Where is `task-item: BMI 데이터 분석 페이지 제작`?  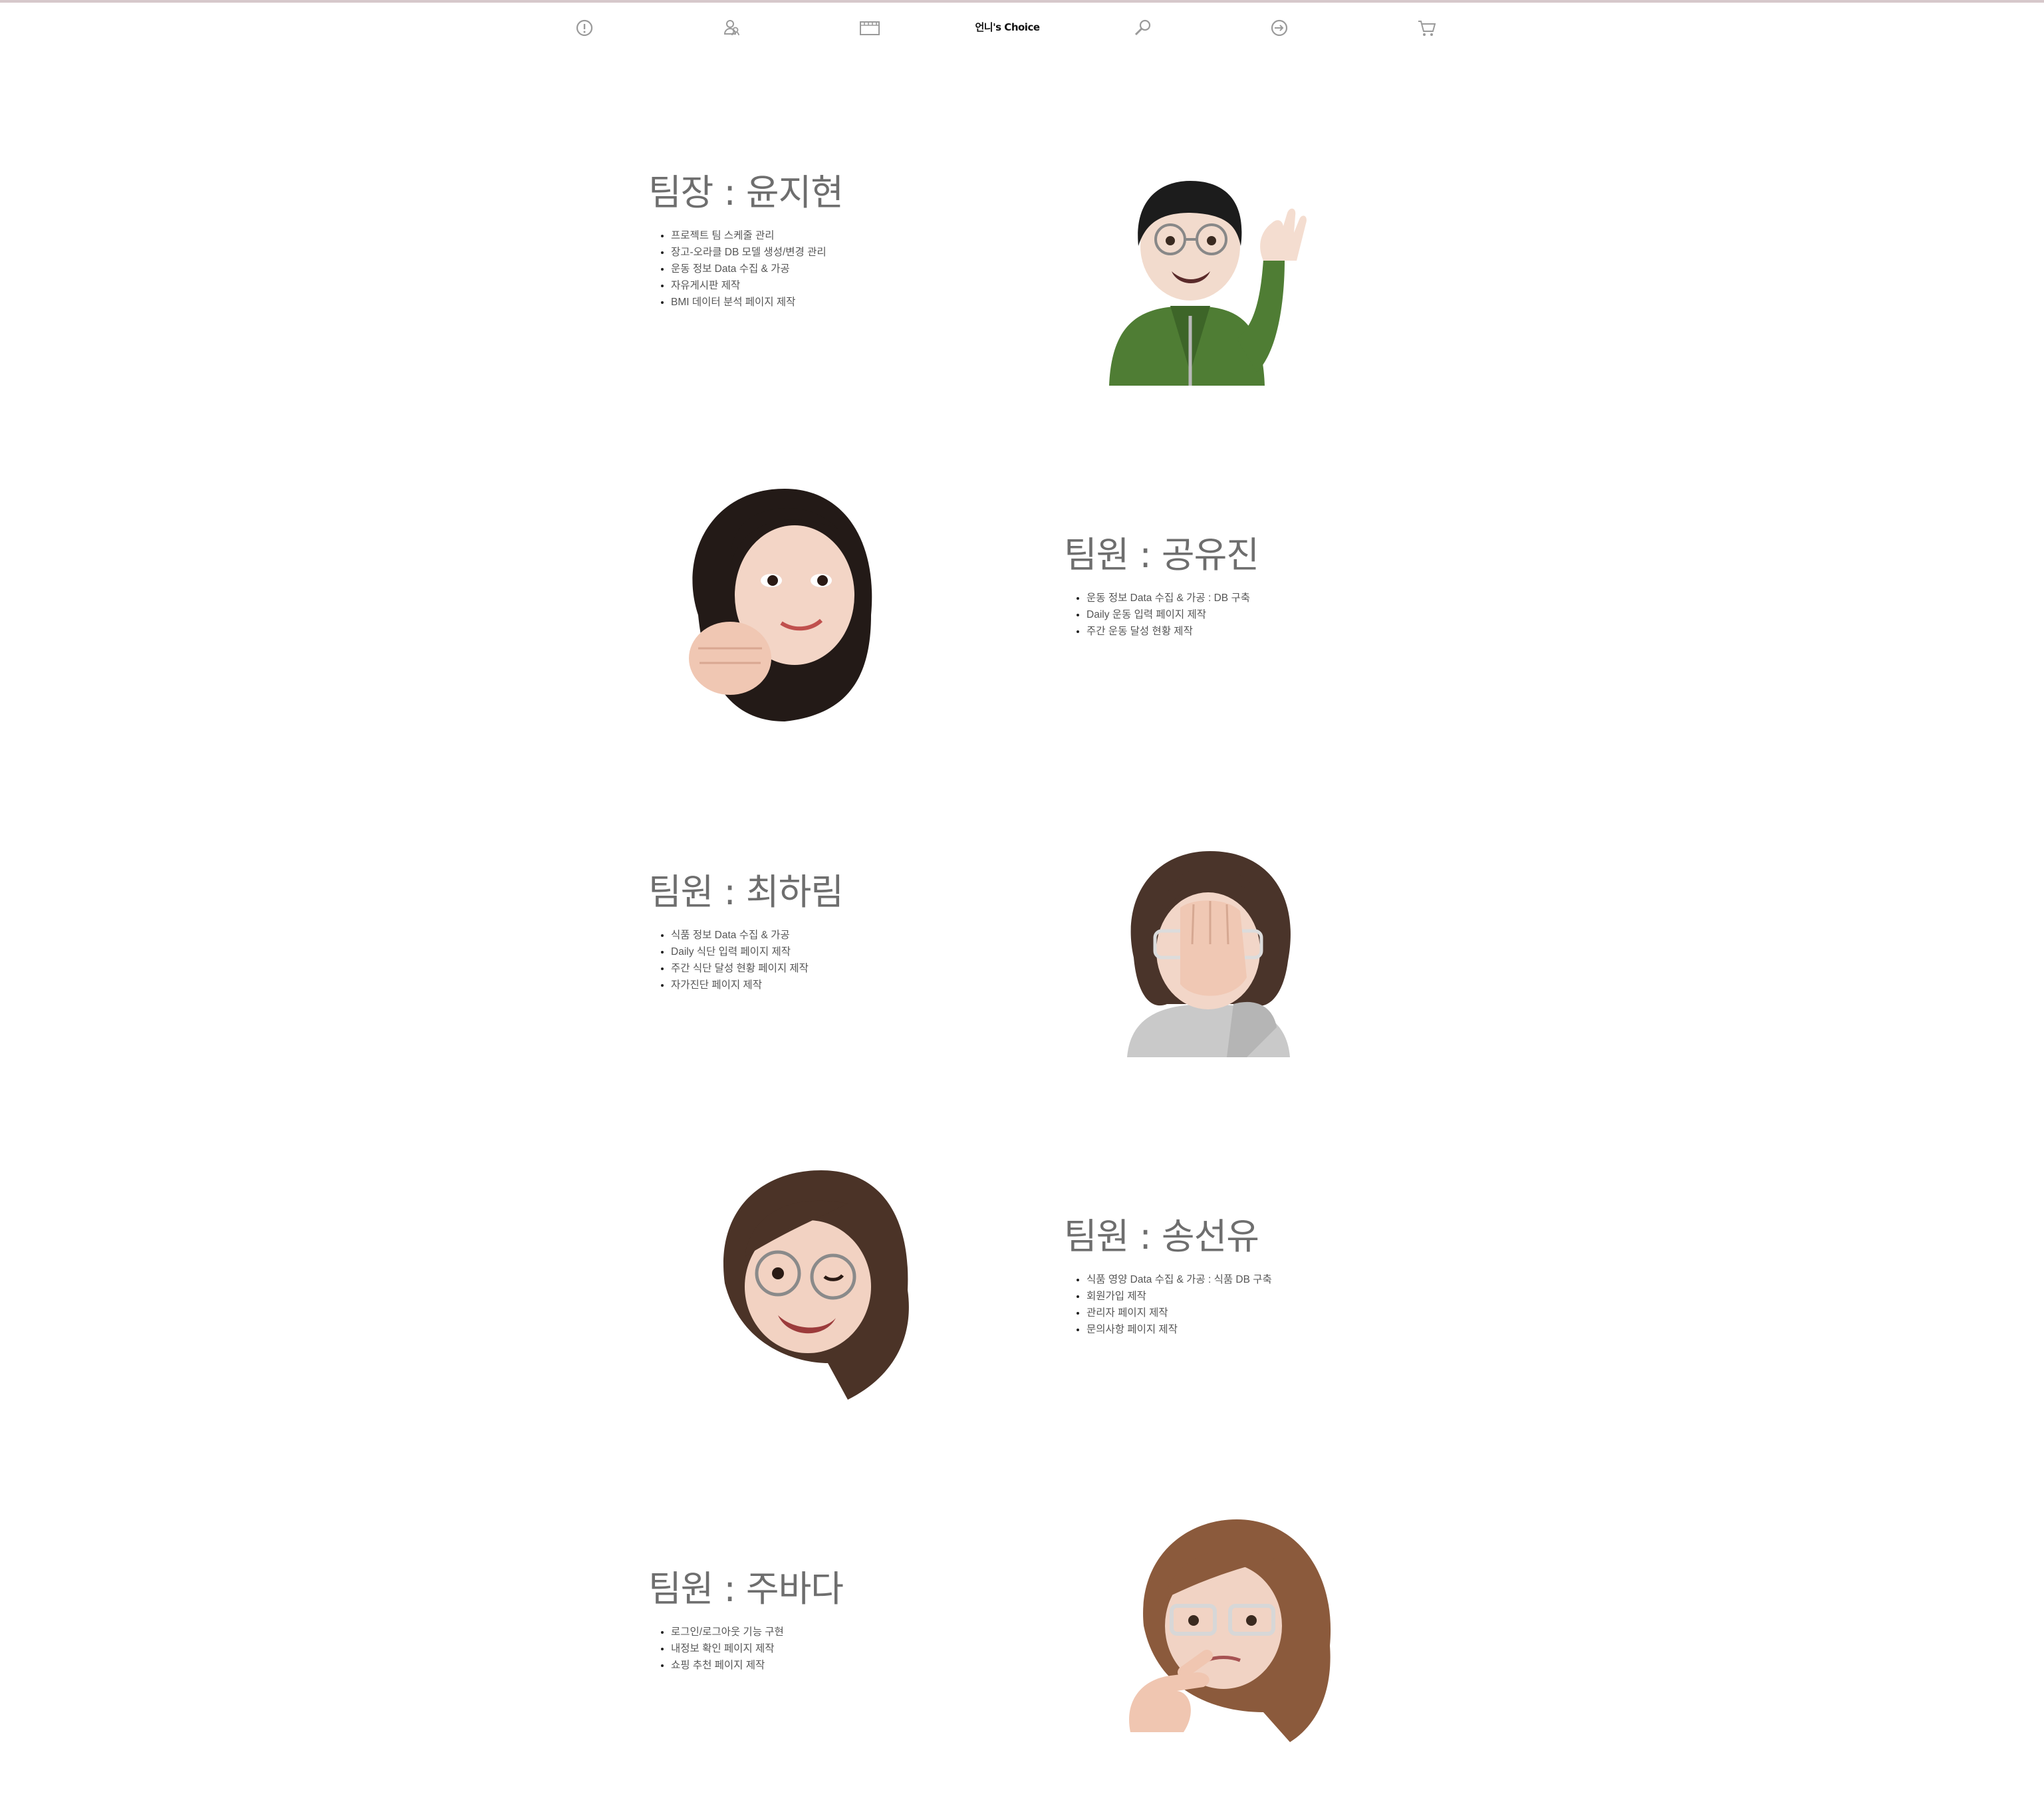
task-item: BMI 데이터 분석 페이지 제작 is located at coordinates (757, 302).